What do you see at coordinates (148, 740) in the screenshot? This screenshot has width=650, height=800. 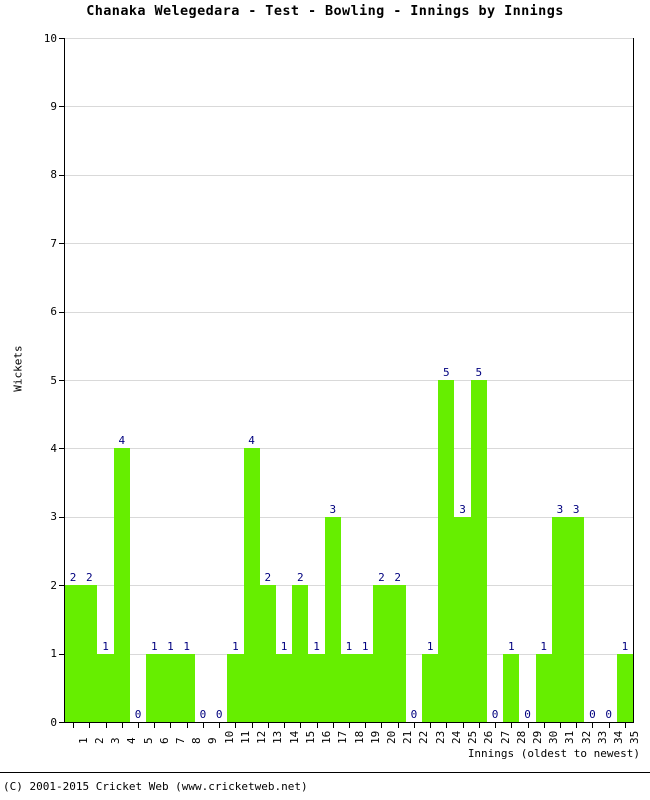 I see `x-axis-tick-label: 5` at bounding box center [148, 740].